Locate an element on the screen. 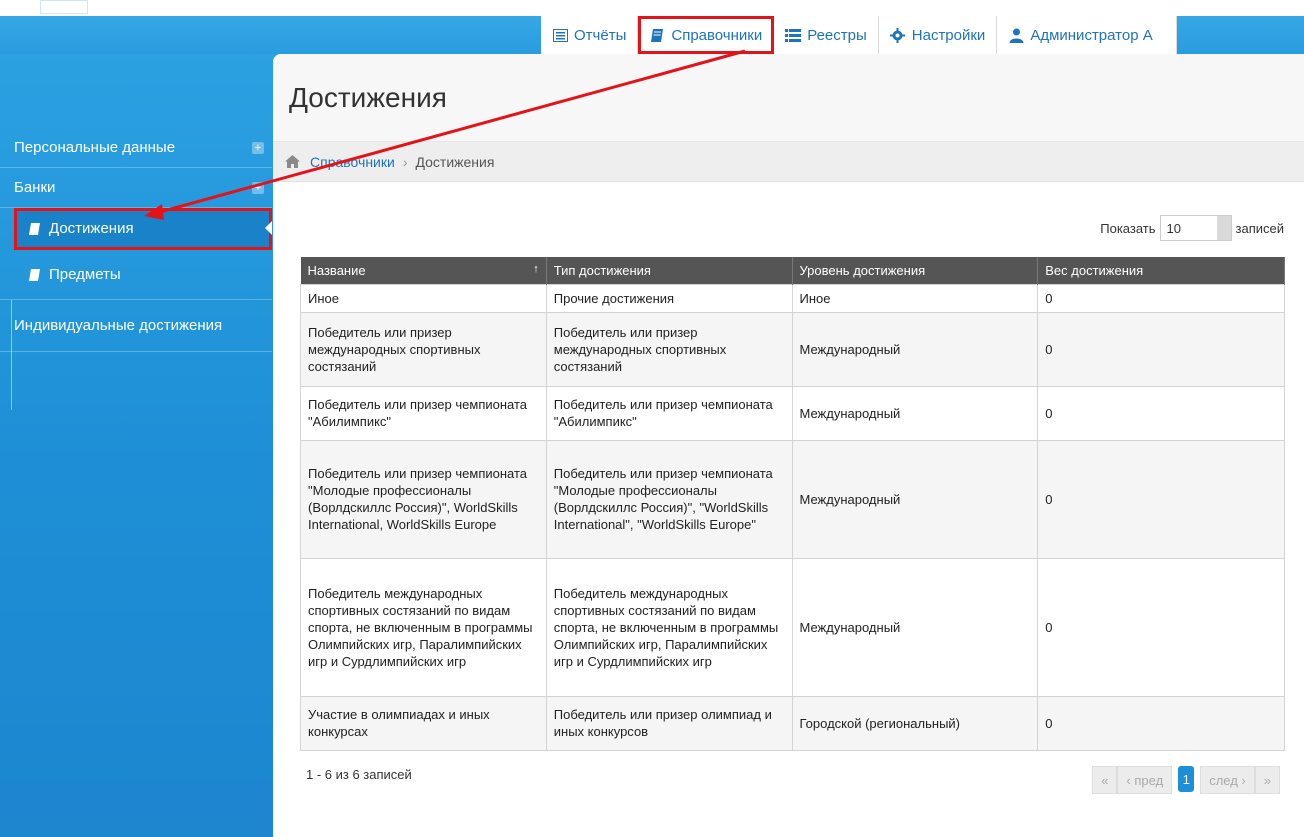  column-header-label: Вес достижения is located at coordinates (1094, 270).